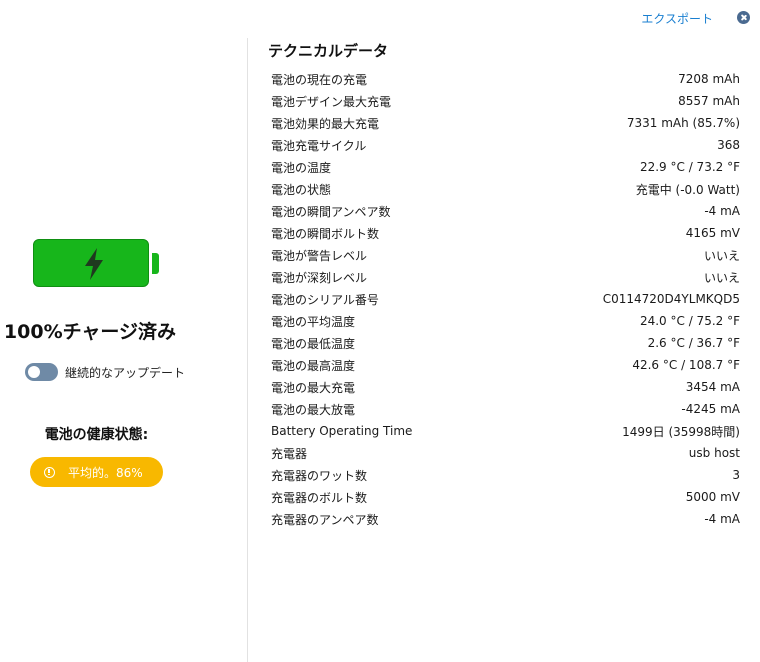  What do you see at coordinates (319, 475) in the screenshot?
I see `row-label: 充電器のワット数` at bounding box center [319, 475].